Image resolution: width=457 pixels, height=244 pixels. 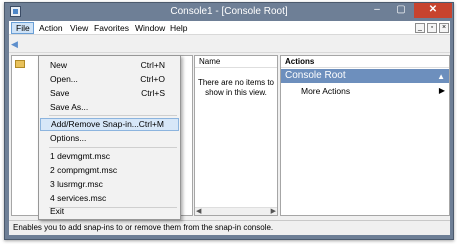 I want to click on menu-view: View, so click(x=79, y=29).